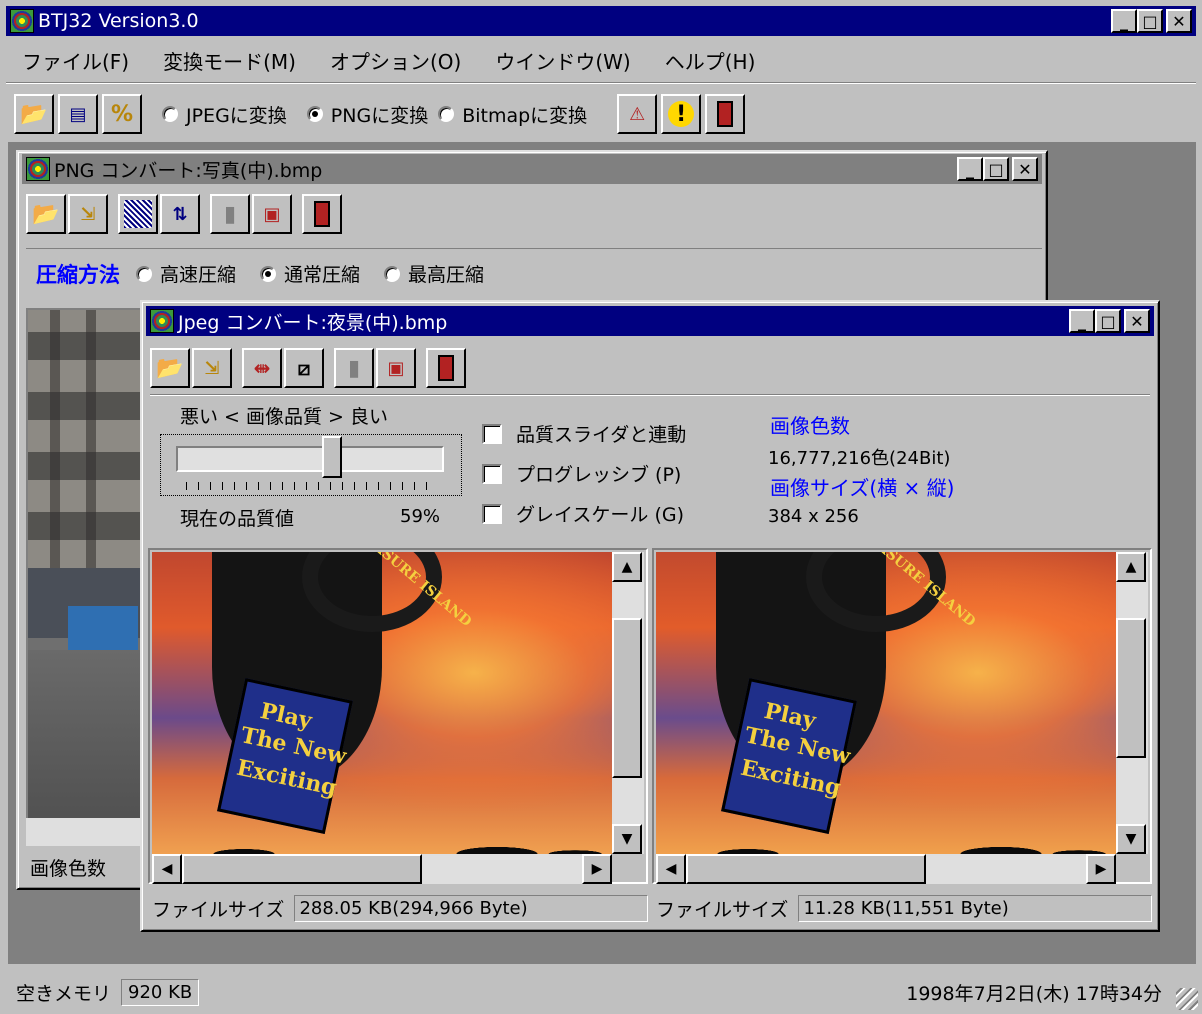 Image resolution: width=1202 pixels, height=1014 pixels. Describe the element at coordinates (1131, 839) in the screenshot. I see `right-scroll-down-button: ▼` at that location.